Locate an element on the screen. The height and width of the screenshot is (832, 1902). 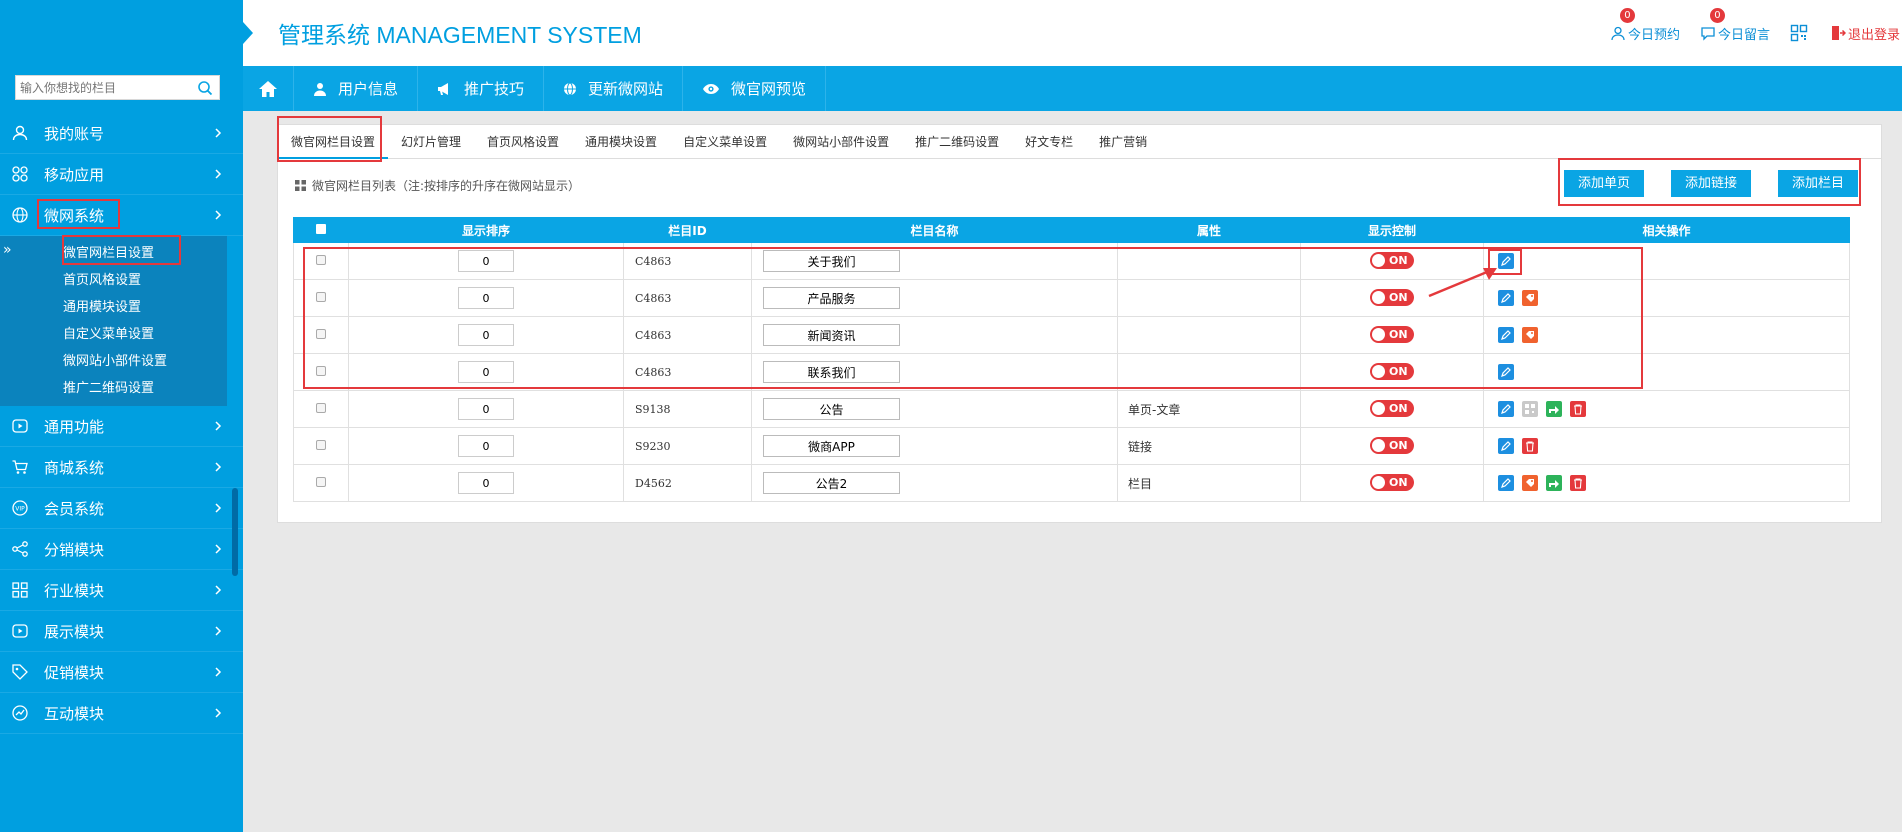
sidebar-item-common-functions: 通用功能 is located at coordinates (121, 426).